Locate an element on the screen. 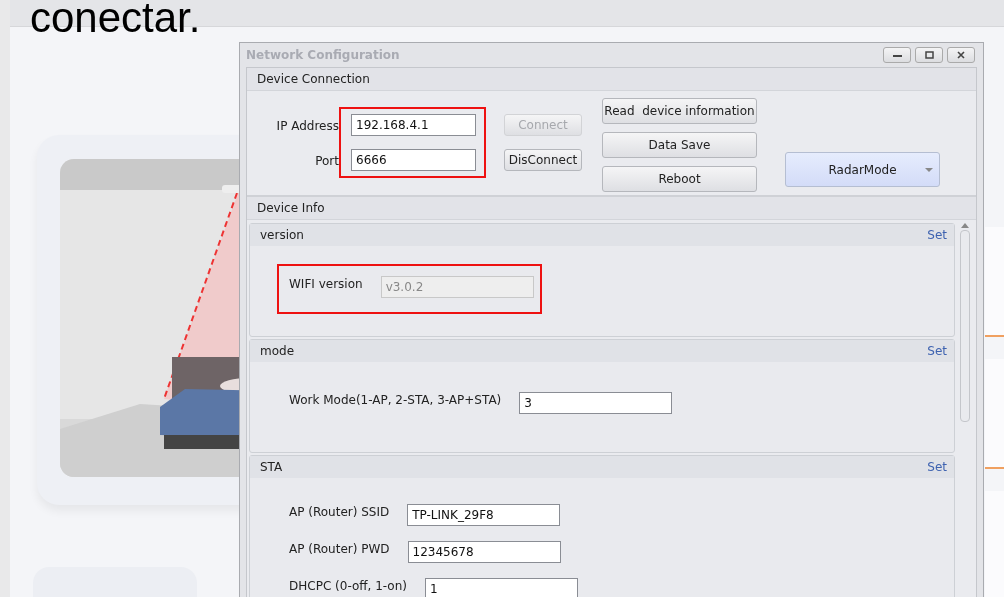  maximize-button is located at coordinates (929, 55).